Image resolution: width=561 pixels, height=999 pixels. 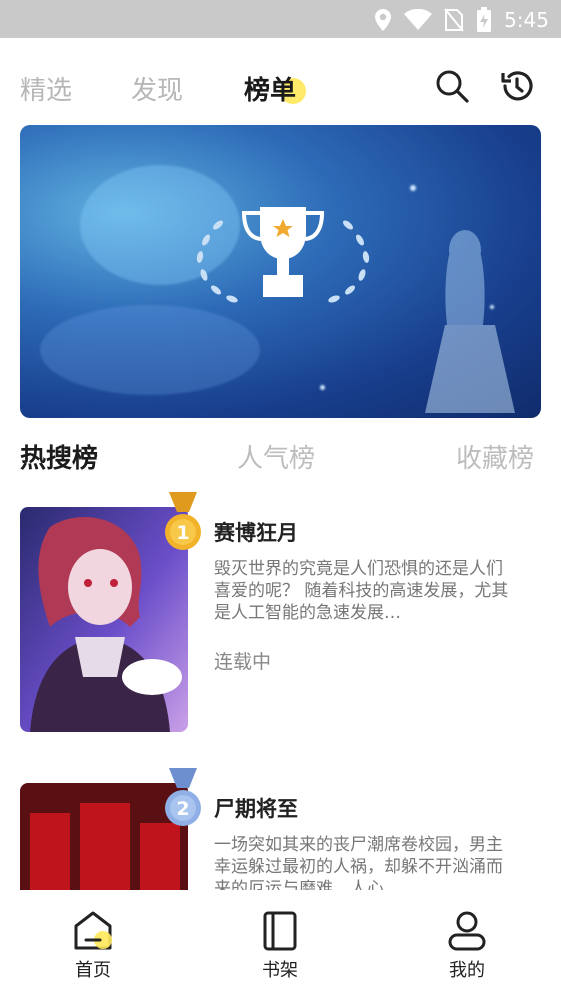 I want to click on home-icon, so click(x=93, y=930).